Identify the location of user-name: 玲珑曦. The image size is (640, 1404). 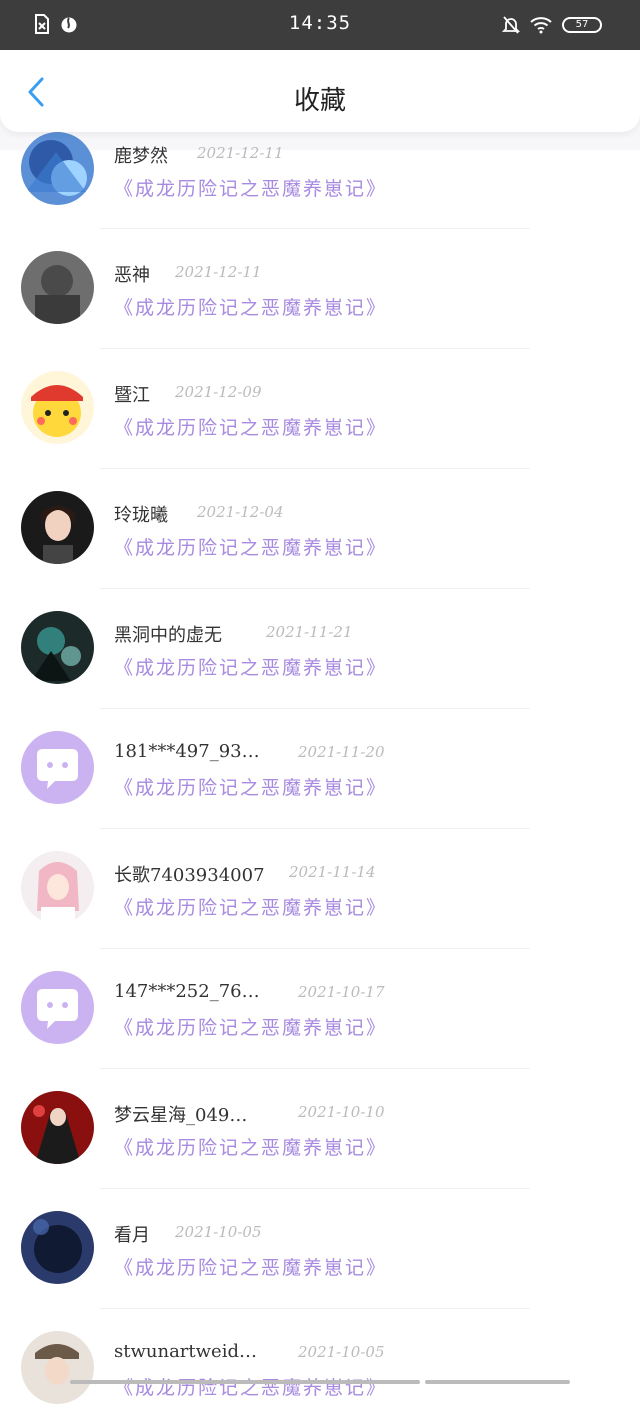
(141, 515).